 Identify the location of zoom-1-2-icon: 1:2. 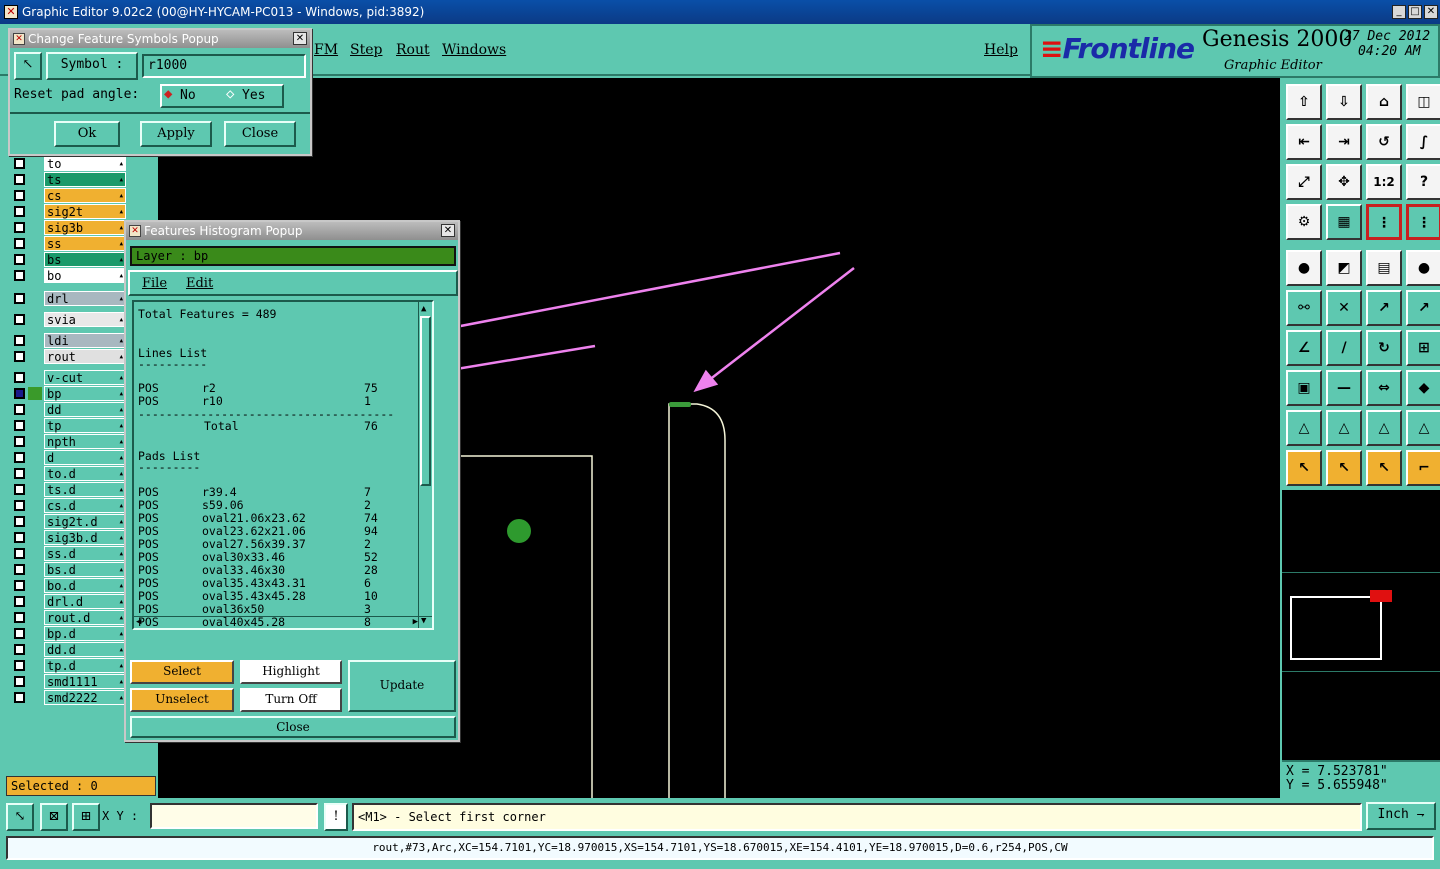
(1384, 182).